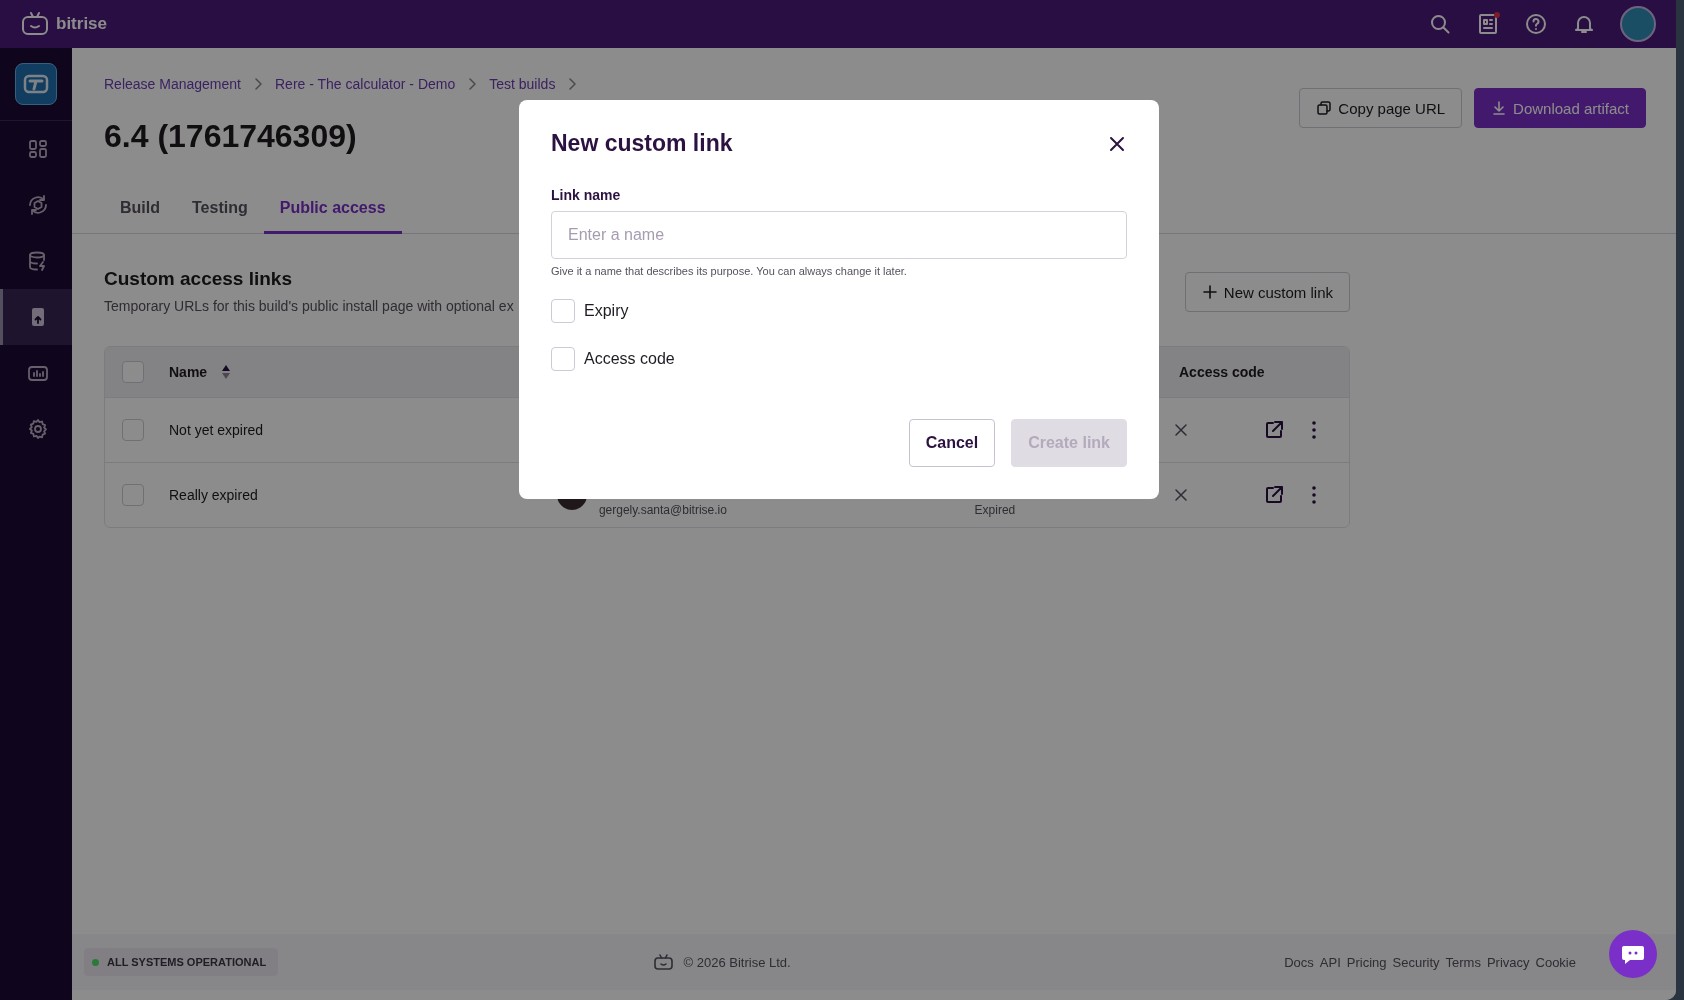 This screenshot has width=1684, height=1000. What do you see at coordinates (1488, 24) in the screenshot?
I see `newspaper-icon` at bounding box center [1488, 24].